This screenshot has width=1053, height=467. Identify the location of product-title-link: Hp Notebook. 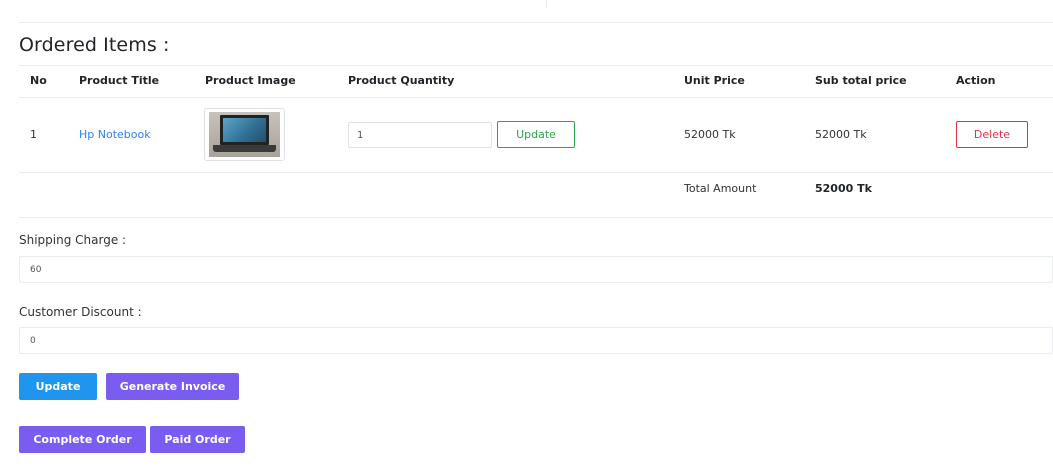
(115, 134).